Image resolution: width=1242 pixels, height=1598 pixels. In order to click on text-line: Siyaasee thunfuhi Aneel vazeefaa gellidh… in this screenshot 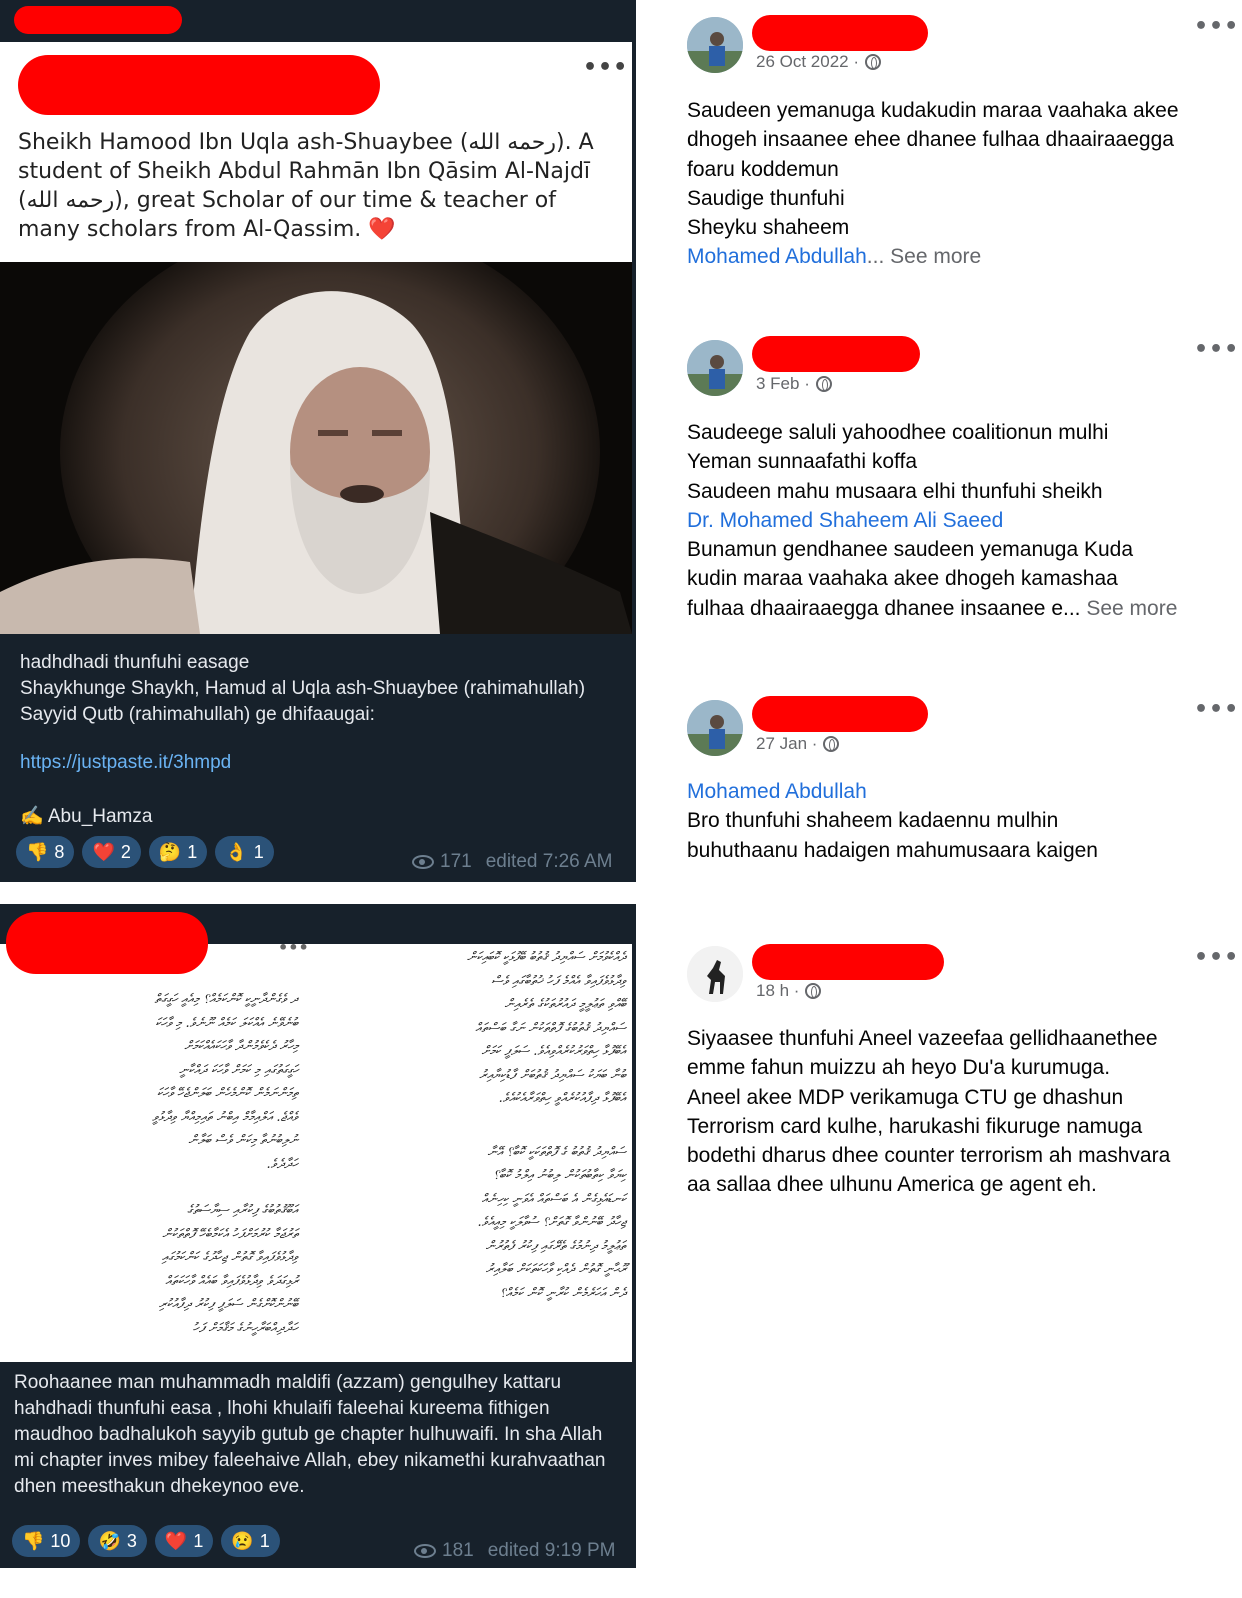, I will do `click(922, 1038)`.